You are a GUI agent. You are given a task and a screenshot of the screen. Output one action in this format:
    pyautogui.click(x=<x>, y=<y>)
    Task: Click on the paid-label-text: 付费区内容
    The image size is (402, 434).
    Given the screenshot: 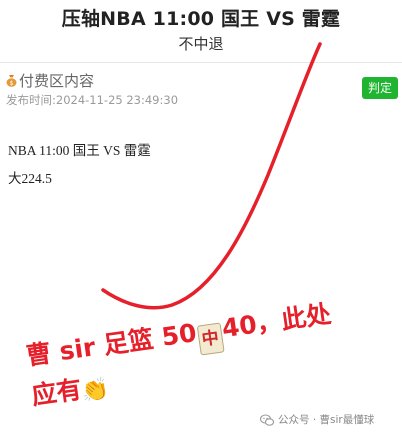 What is the action you would take?
    pyautogui.click(x=57, y=81)
    